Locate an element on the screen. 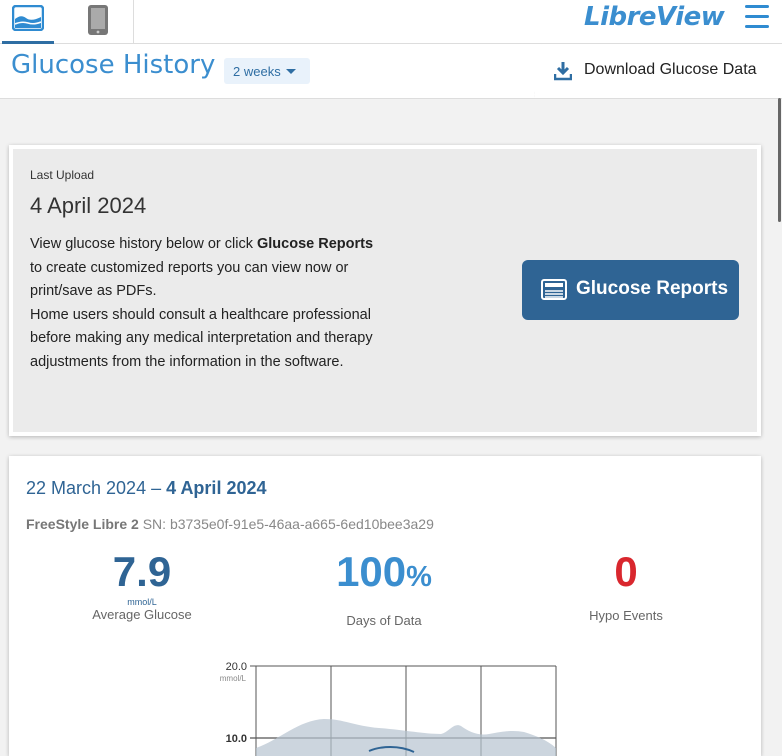 This screenshot has width=782, height=756. glucose-reports-button: Glucose Reports is located at coordinates (630, 290).